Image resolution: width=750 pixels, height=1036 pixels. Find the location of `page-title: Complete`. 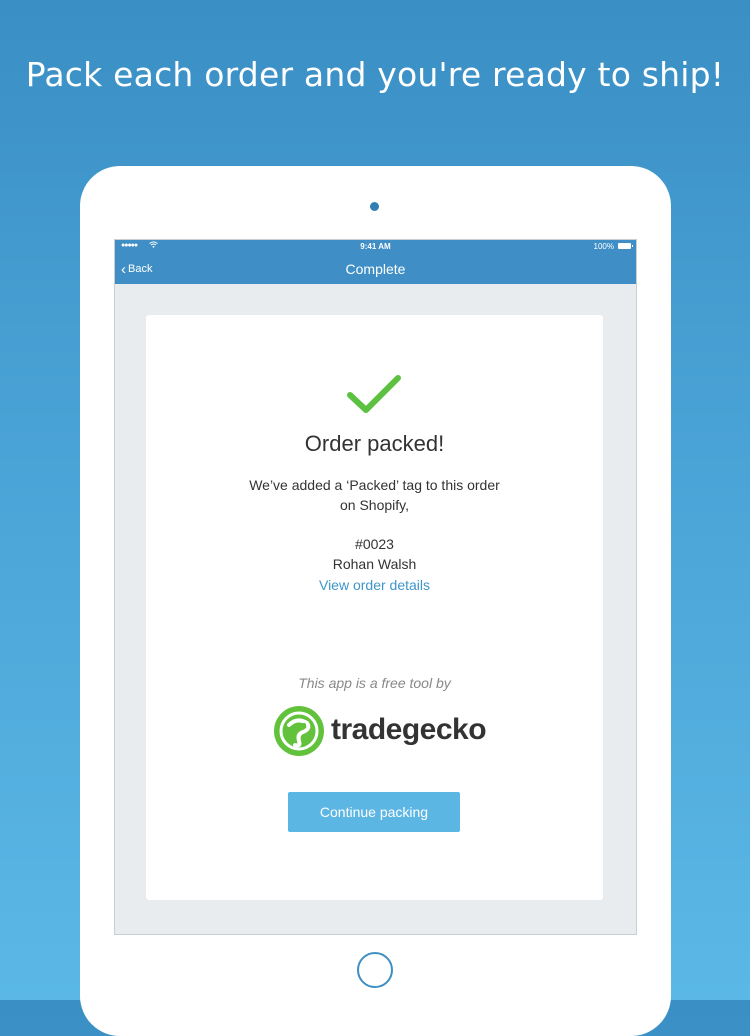

page-title: Complete is located at coordinates (375, 269).